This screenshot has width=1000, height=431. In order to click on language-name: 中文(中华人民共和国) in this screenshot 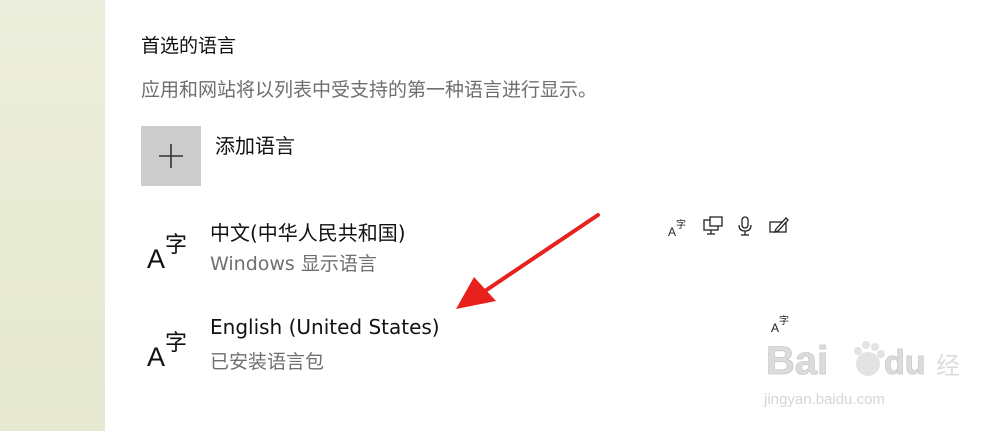, I will do `click(308, 233)`.